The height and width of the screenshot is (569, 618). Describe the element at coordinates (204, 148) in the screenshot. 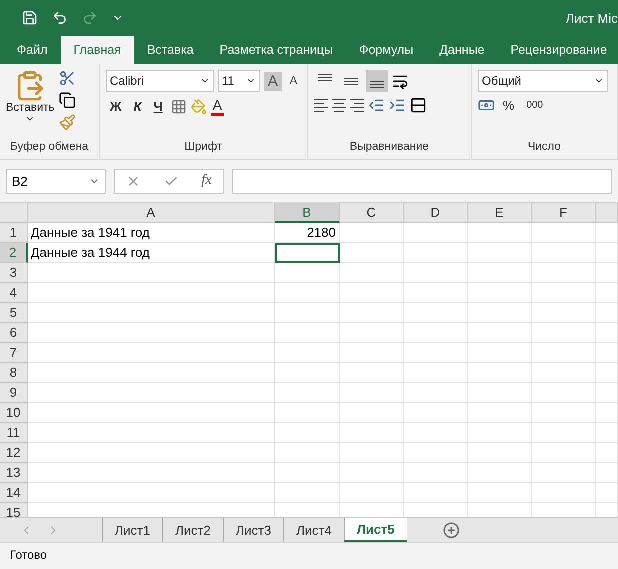

I see `group-label: Шрифт` at that location.